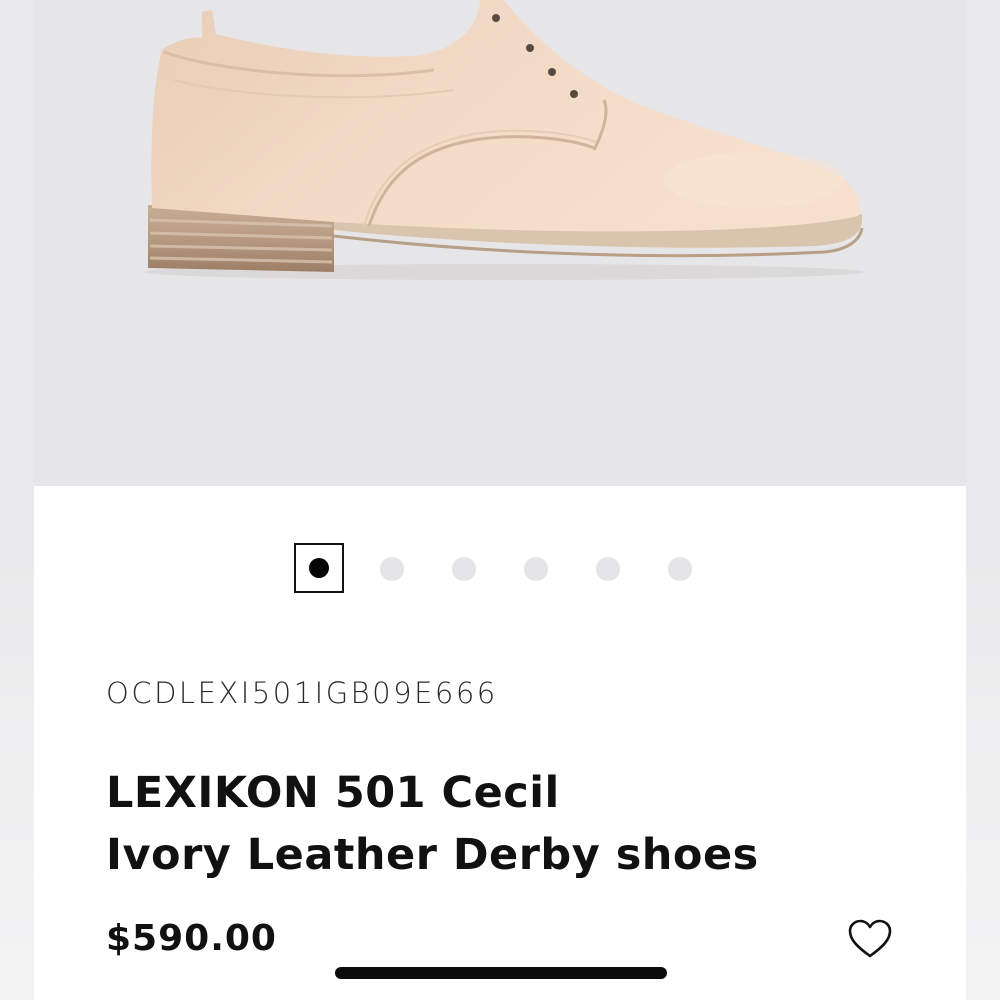  What do you see at coordinates (333, 793) in the screenshot?
I see `product-title-line-1: LEXIKON 501 Cecil` at bounding box center [333, 793].